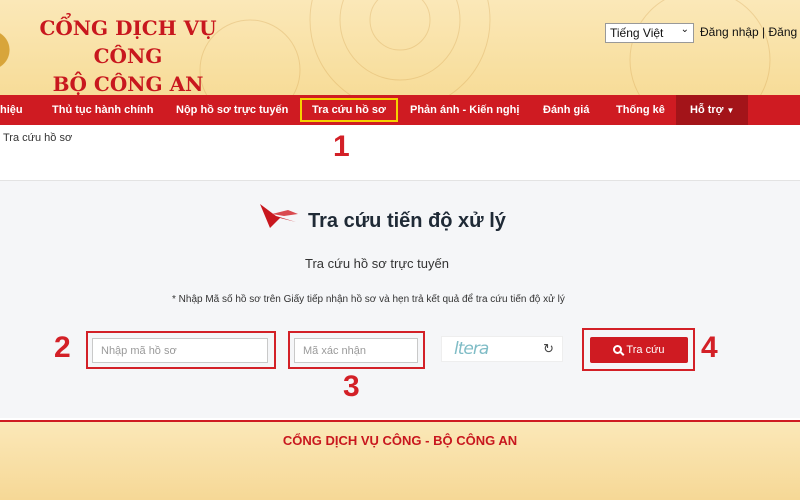  What do you see at coordinates (548, 349) in the screenshot?
I see `refresh-icon: ↻` at bounding box center [548, 349].